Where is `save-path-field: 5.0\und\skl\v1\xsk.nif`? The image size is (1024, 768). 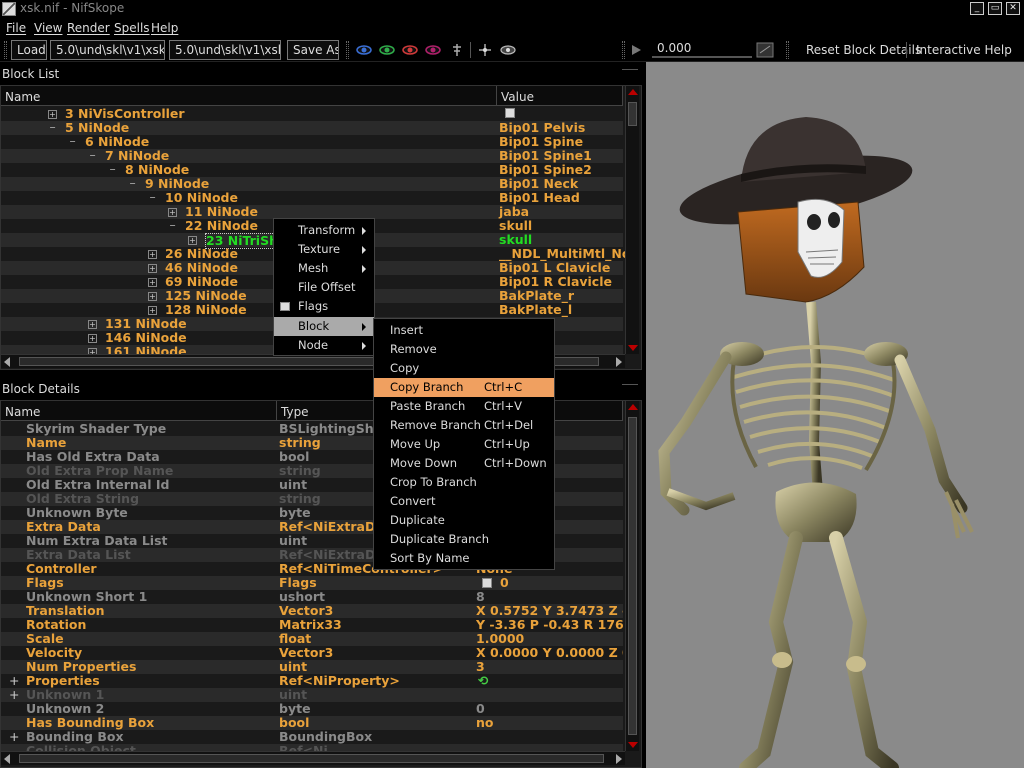
save-path-field: 5.0\und\skl\v1\xsk.nif is located at coordinates (225, 50).